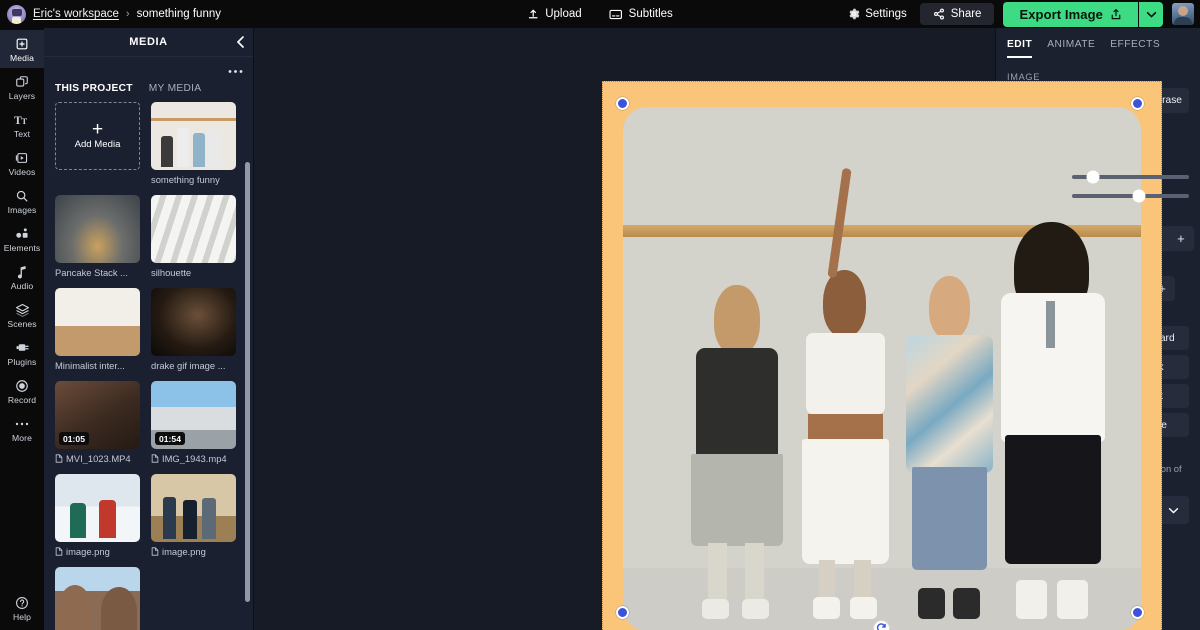 This screenshot has height=630, width=1200. What do you see at coordinates (97, 136) in the screenshot?
I see `add-media-button: + Add Media` at bounding box center [97, 136].